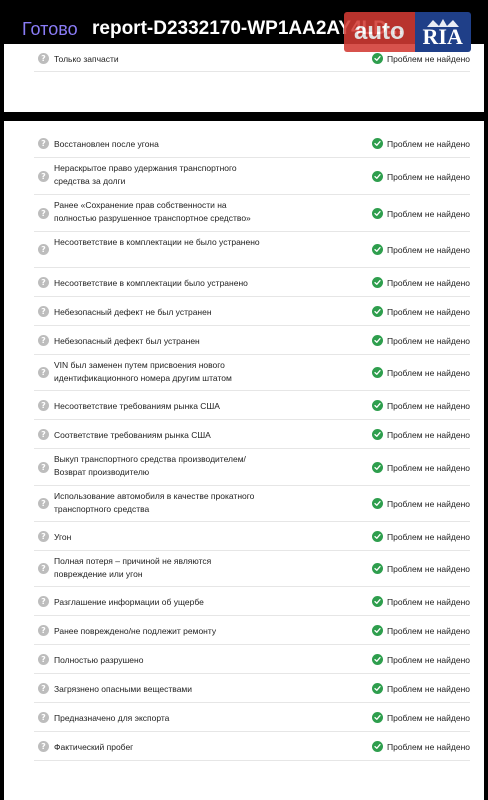  What do you see at coordinates (133, 312) in the screenshot?
I see `check-row-label: Небезопасный дефект не был устранен` at bounding box center [133, 312].